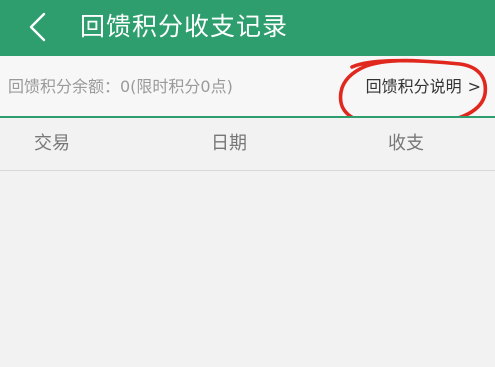 This screenshot has height=367, width=495. What do you see at coordinates (406, 143) in the screenshot?
I see `column-header-amount: 收支` at bounding box center [406, 143].